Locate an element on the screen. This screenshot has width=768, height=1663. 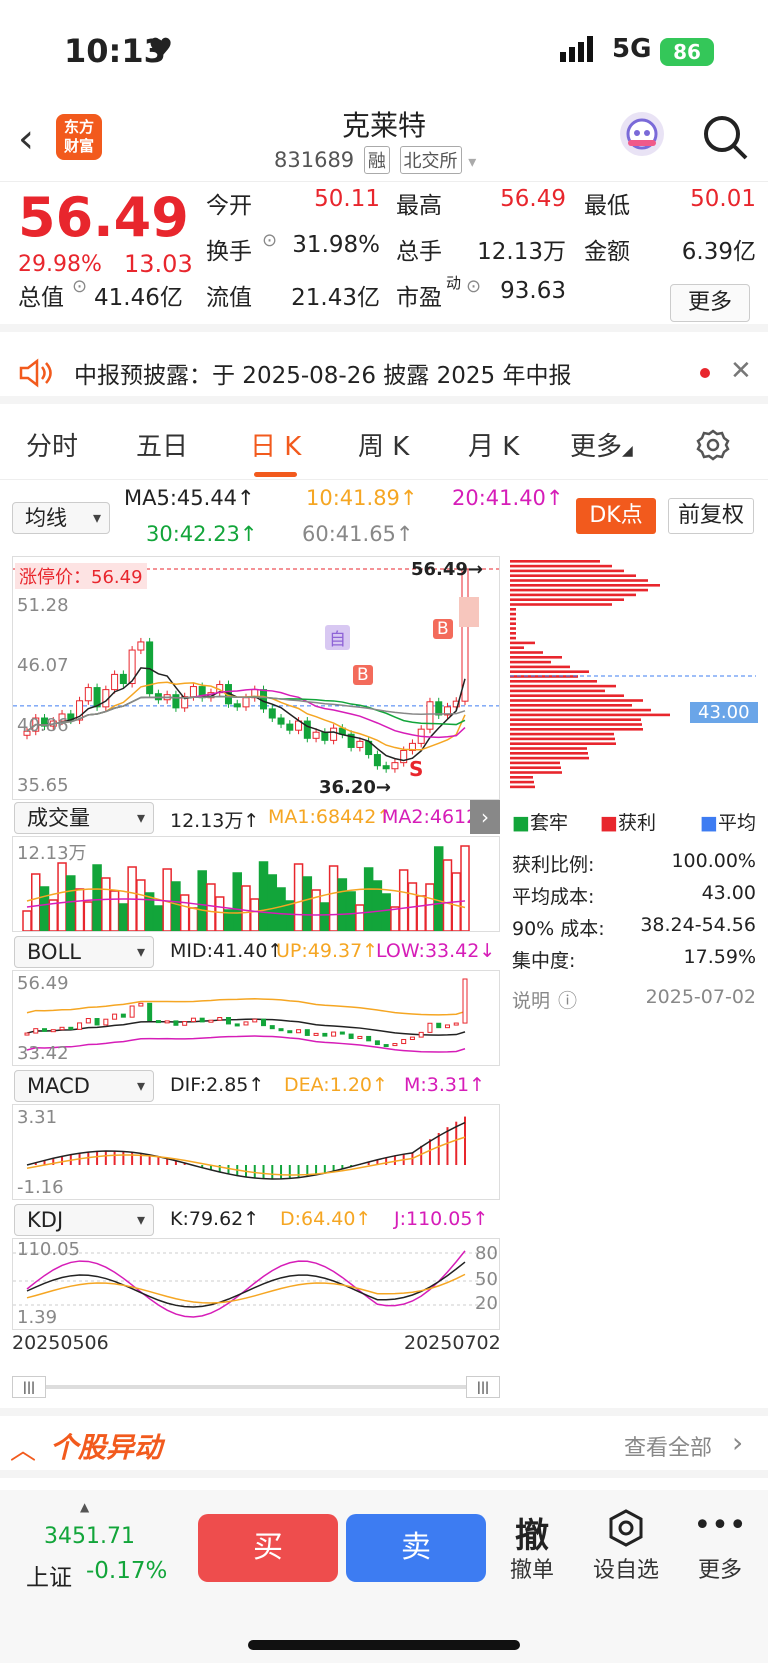
index-name: 上证 is located at coordinates (49, 1575).